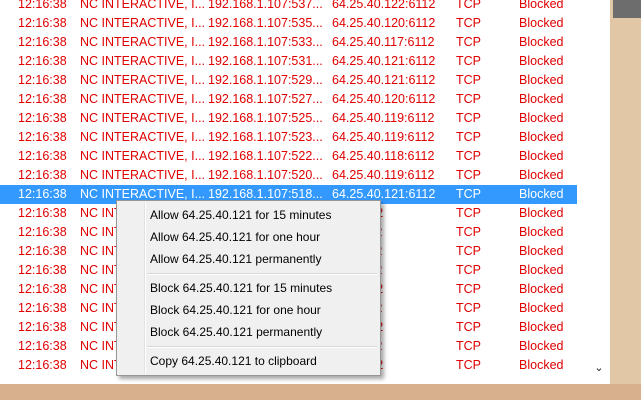  What do you see at coordinates (599, 368) in the screenshot?
I see `chevron-down-icon: ⌄` at bounding box center [599, 368].